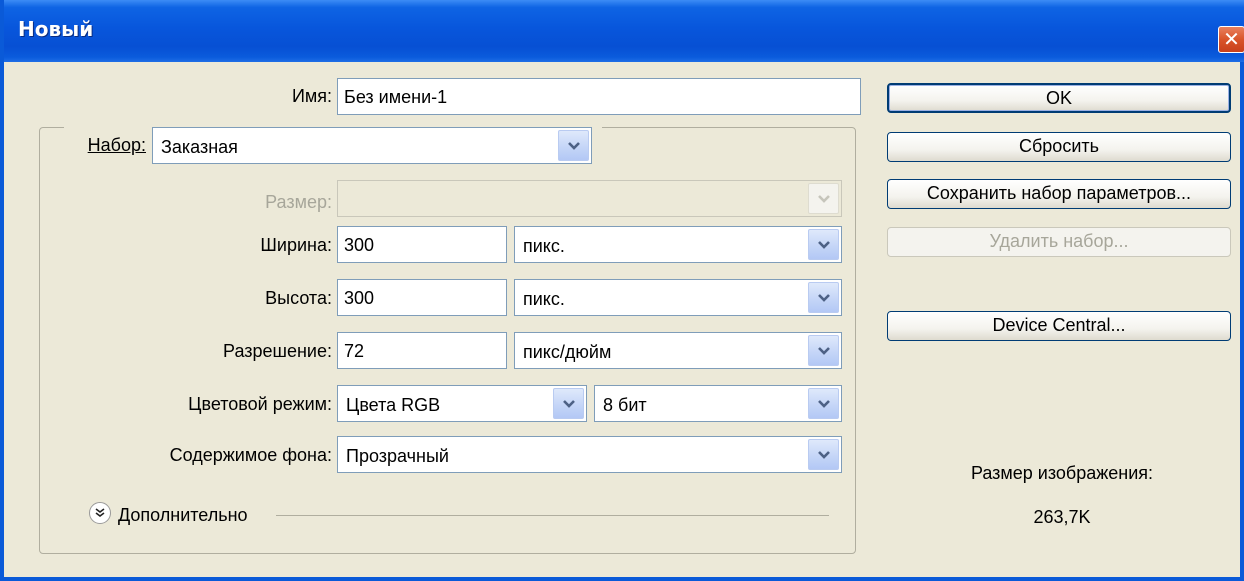 Image resolution: width=1244 pixels, height=581 pixels. I want to click on resolution-input: 72, so click(422, 350).